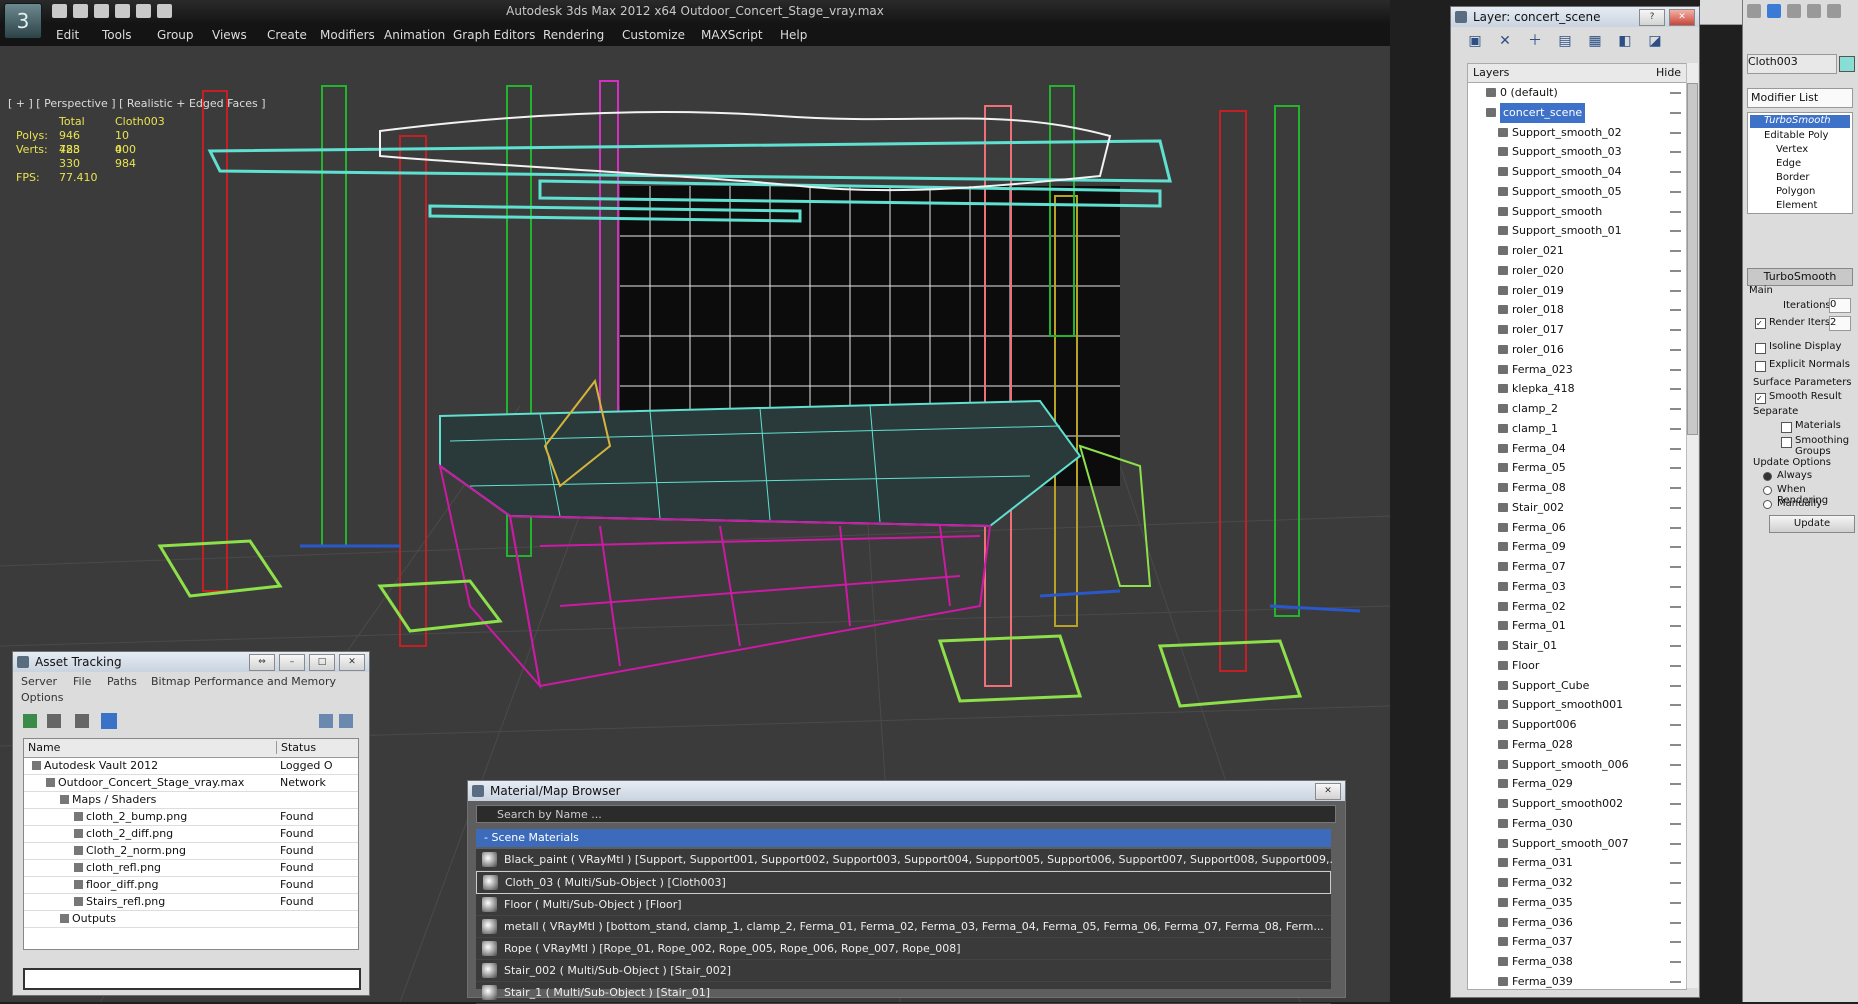  Describe the element at coordinates (1575, 17) in the screenshot. I see `layer-window-titlebar: Layer: concert_scene ? ✕` at that location.